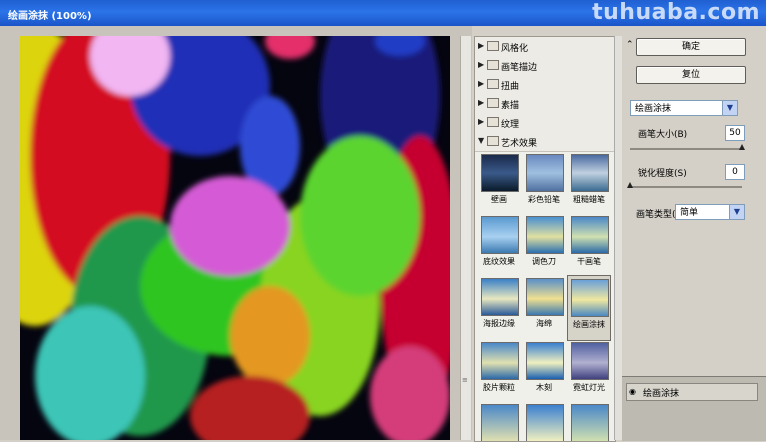  I want to click on category-texture: ▶ 纹理, so click(545, 123).